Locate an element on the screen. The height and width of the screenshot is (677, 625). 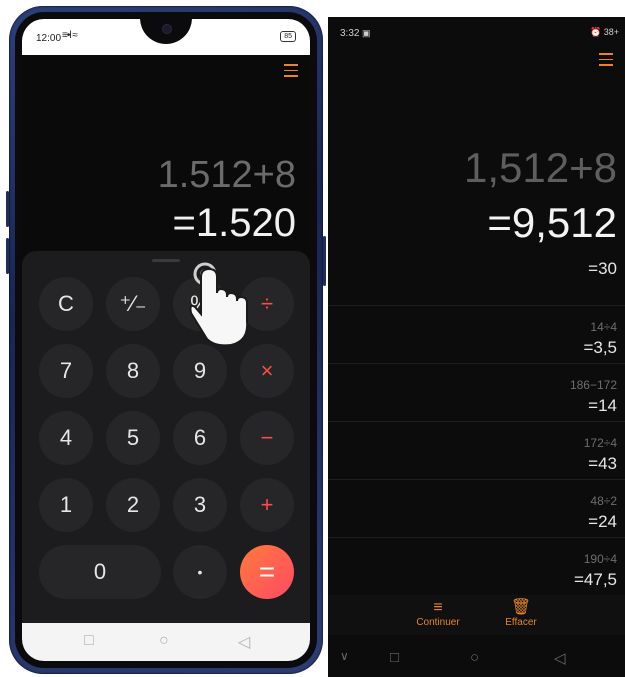
history-item: 172÷4 =43 is located at coordinates (476, 450).